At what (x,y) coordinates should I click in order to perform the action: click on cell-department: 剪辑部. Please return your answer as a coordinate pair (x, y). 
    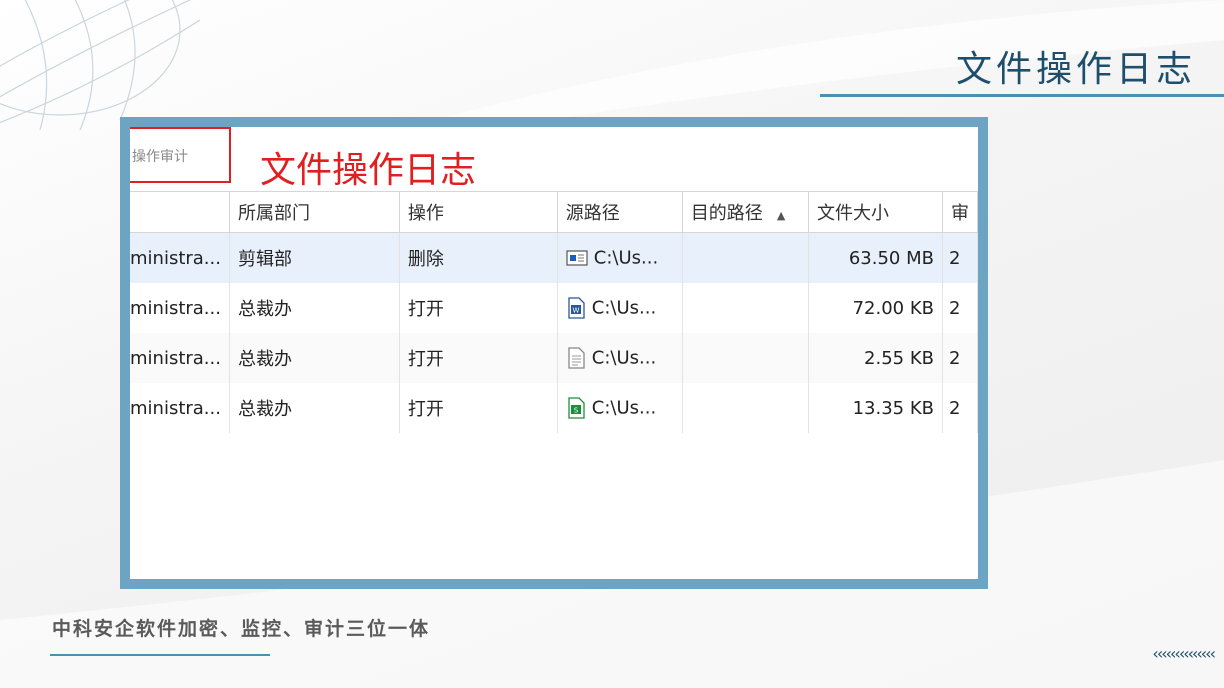
    Looking at the image, I should click on (314, 257).